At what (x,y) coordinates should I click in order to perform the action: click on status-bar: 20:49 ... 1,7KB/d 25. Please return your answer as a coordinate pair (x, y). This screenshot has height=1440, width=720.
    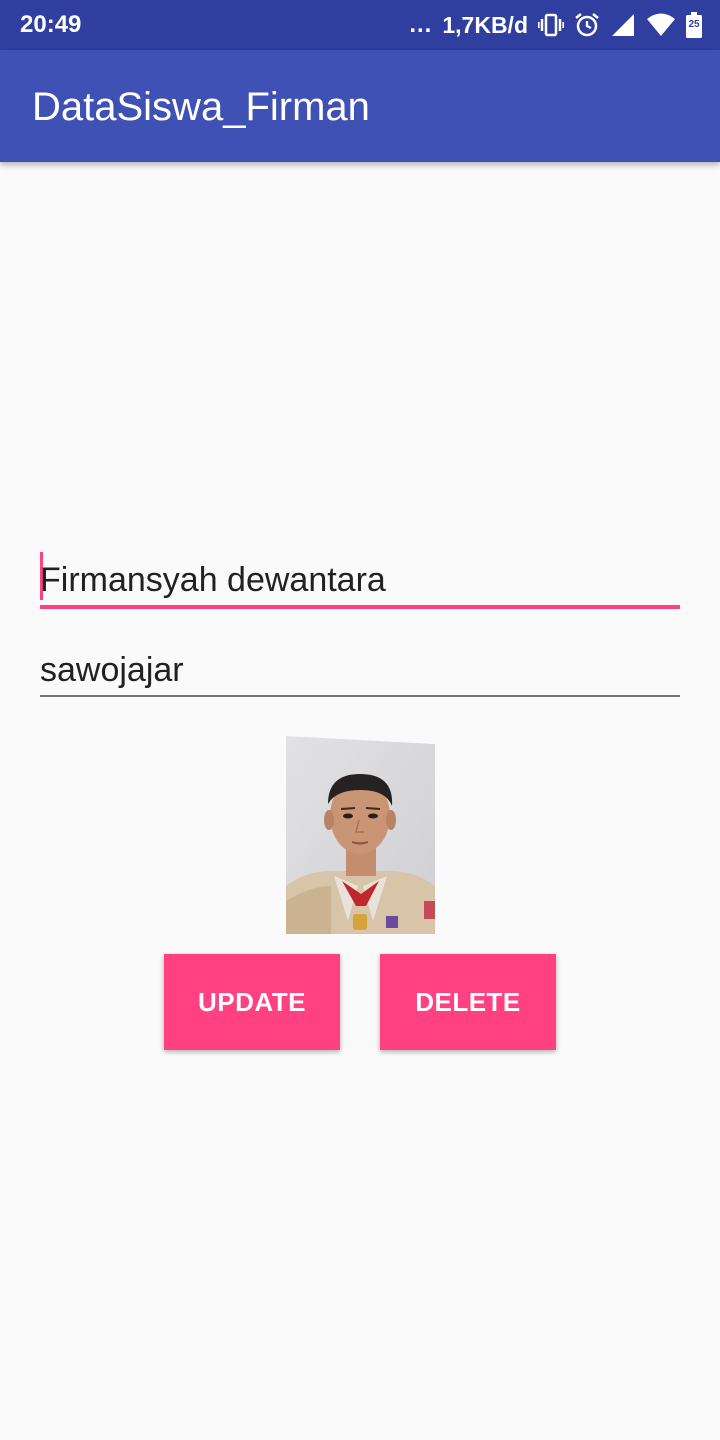
    Looking at the image, I should click on (360, 25).